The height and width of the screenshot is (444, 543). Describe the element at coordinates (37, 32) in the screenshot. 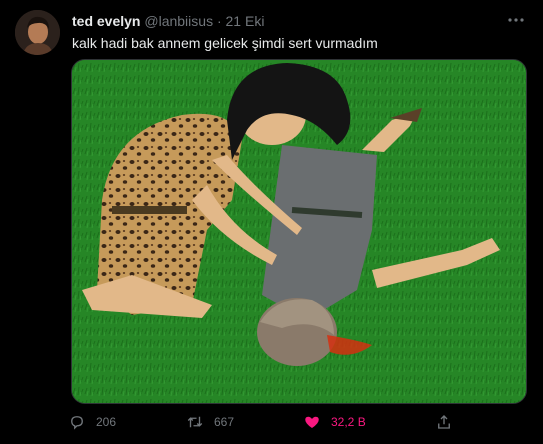

I see `avatar` at that location.